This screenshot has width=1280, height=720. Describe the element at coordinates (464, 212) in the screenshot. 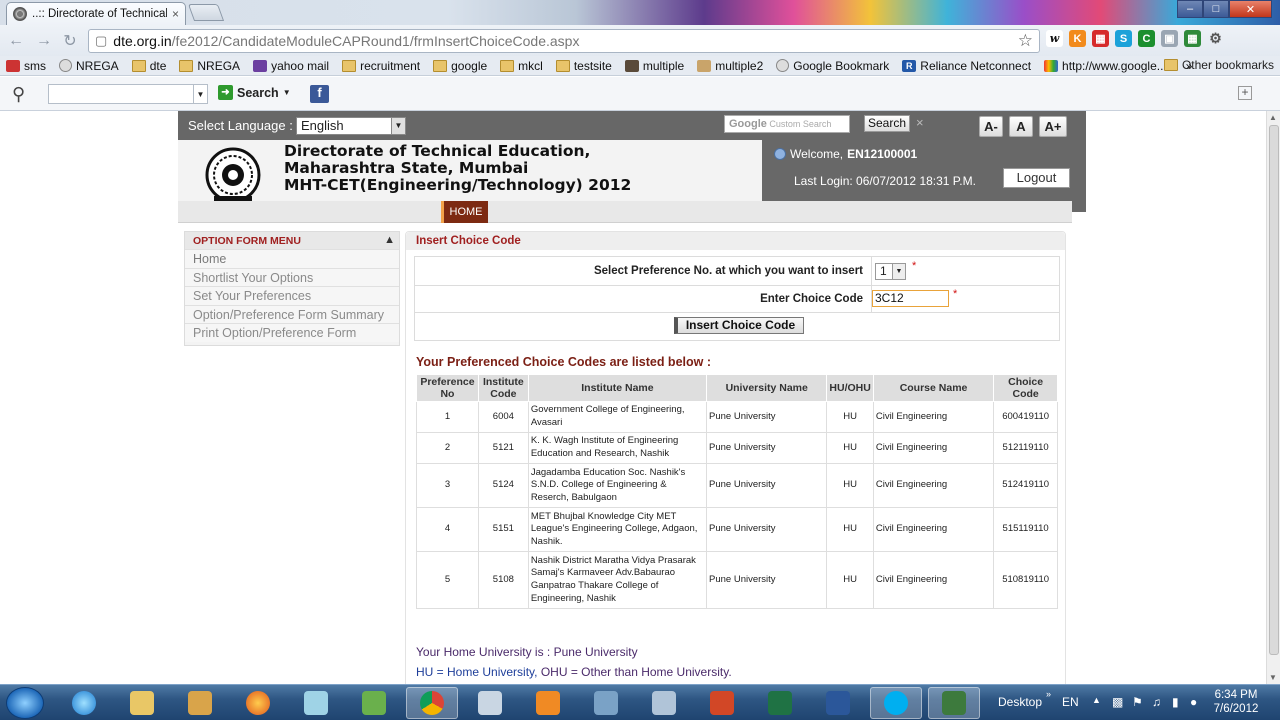

I see `nav-home-tab: HOME` at that location.